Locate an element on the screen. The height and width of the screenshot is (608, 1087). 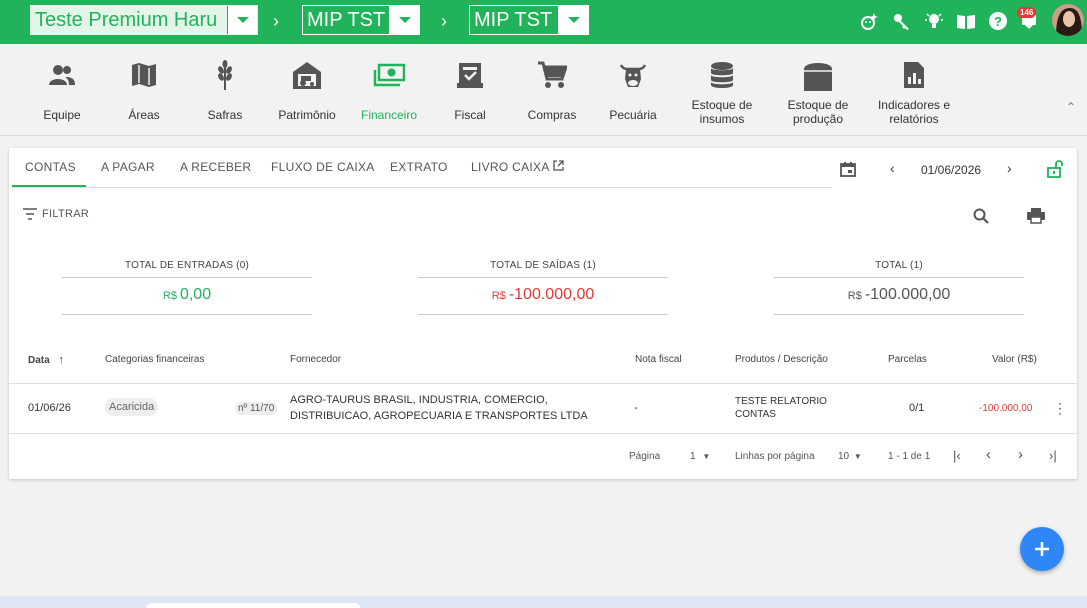
crumb1-selector: MIP TST is located at coordinates (361, 20).